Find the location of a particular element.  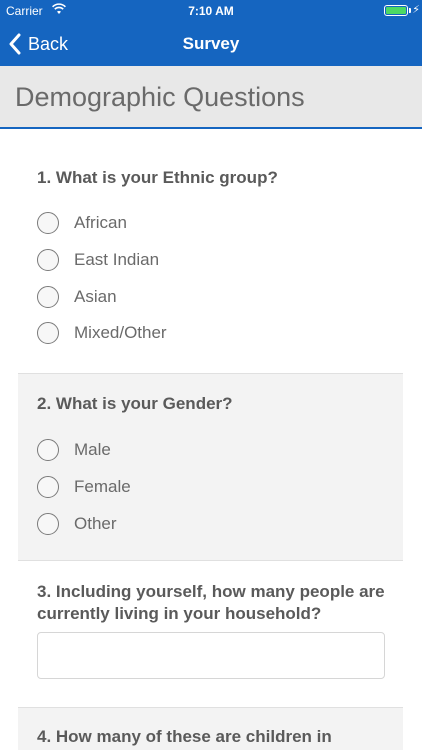

navigation-bar: Back Survey is located at coordinates (211, 44).